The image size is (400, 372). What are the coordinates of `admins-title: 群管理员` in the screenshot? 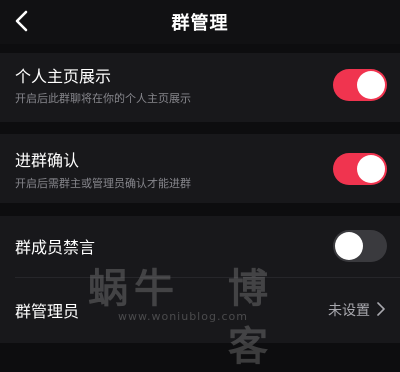 It's located at (47, 311).